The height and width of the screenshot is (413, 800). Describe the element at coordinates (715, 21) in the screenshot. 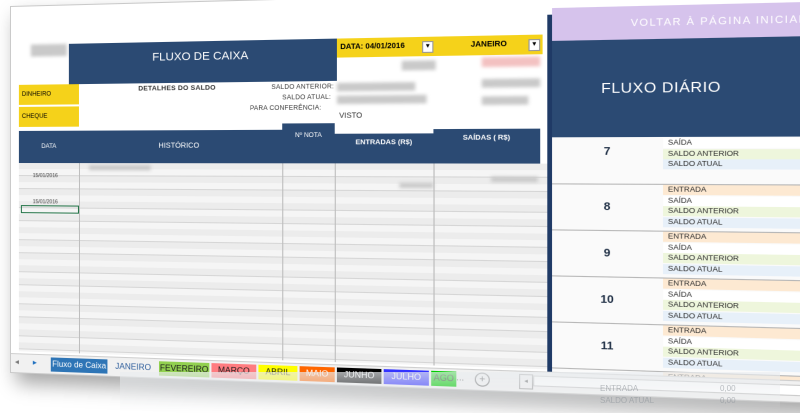

I see `back-to-home-label: VOLTAR À PÁGINA INICIAL` at that location.